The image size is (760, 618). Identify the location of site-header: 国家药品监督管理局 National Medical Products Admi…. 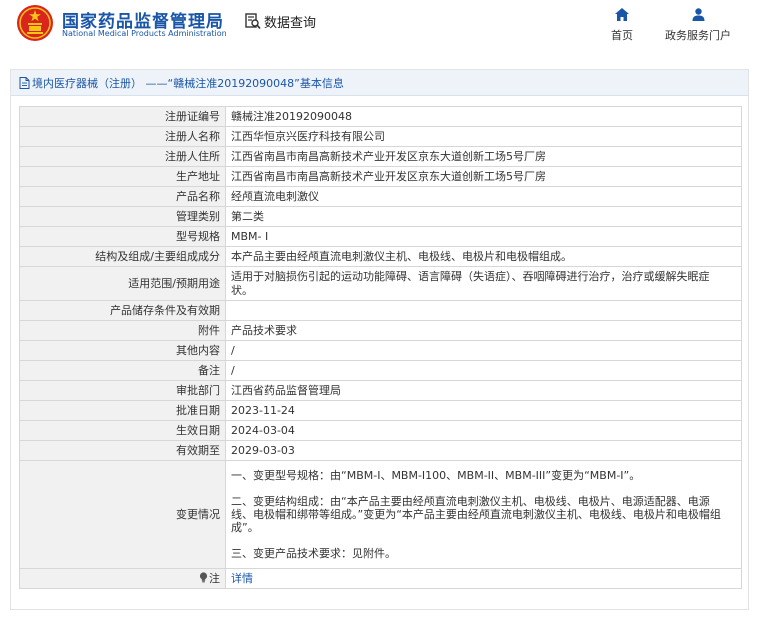
(380, 28).